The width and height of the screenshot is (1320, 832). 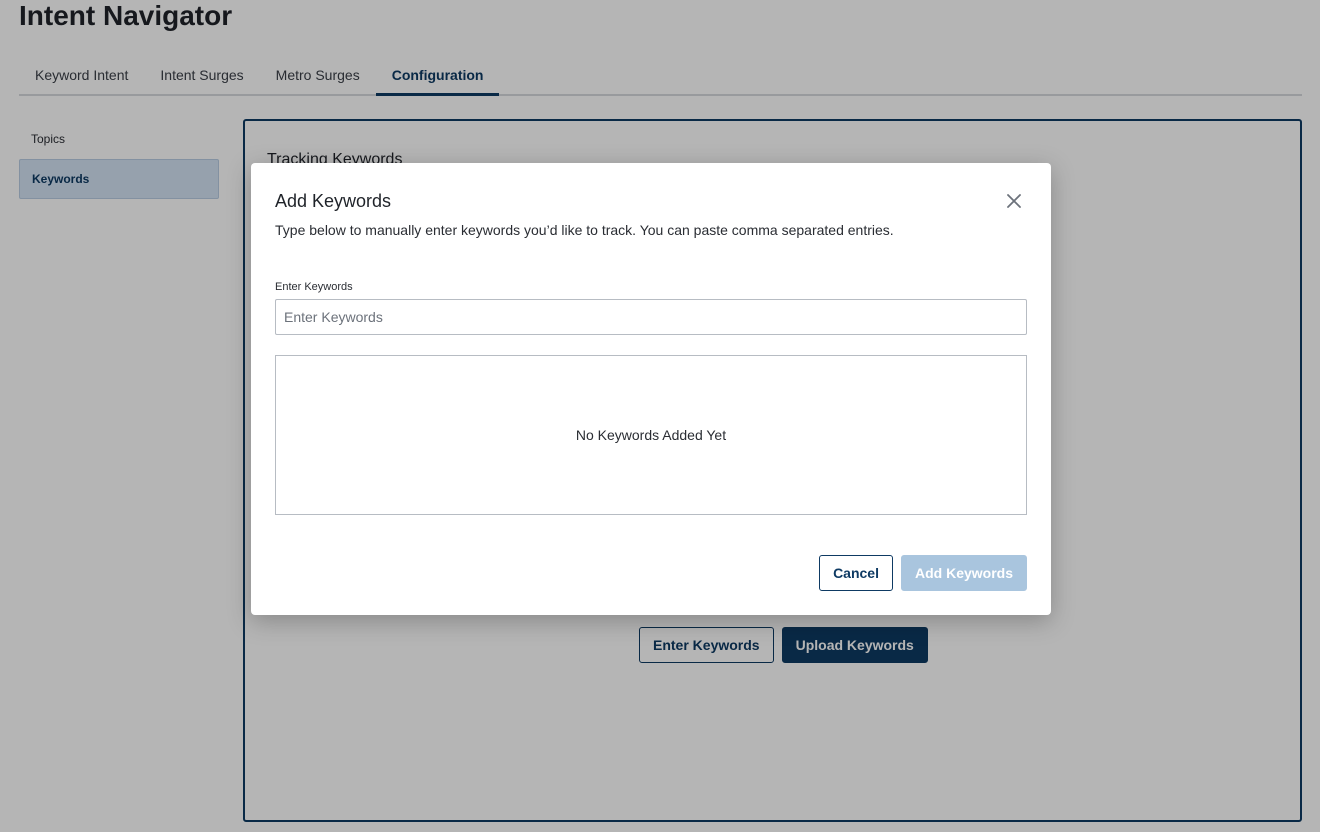 I want to click on keywords-input, so click(x=651, y=317).